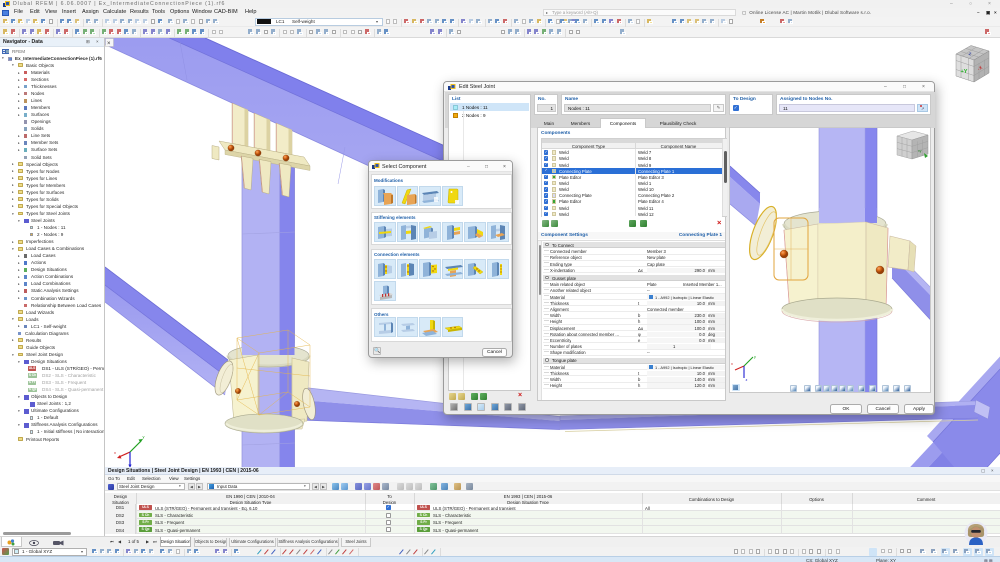 The width and height of the screenshot is (1000, 562). I want to click on svg-text: z, so click(747, 380).